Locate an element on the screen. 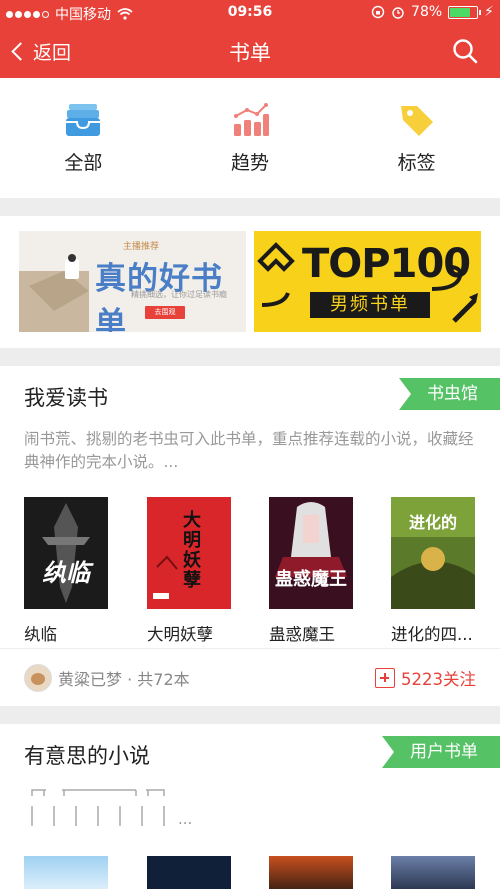 This screenshot has width=500, height=889. inbox-icon is located at coordinates (83, 120).